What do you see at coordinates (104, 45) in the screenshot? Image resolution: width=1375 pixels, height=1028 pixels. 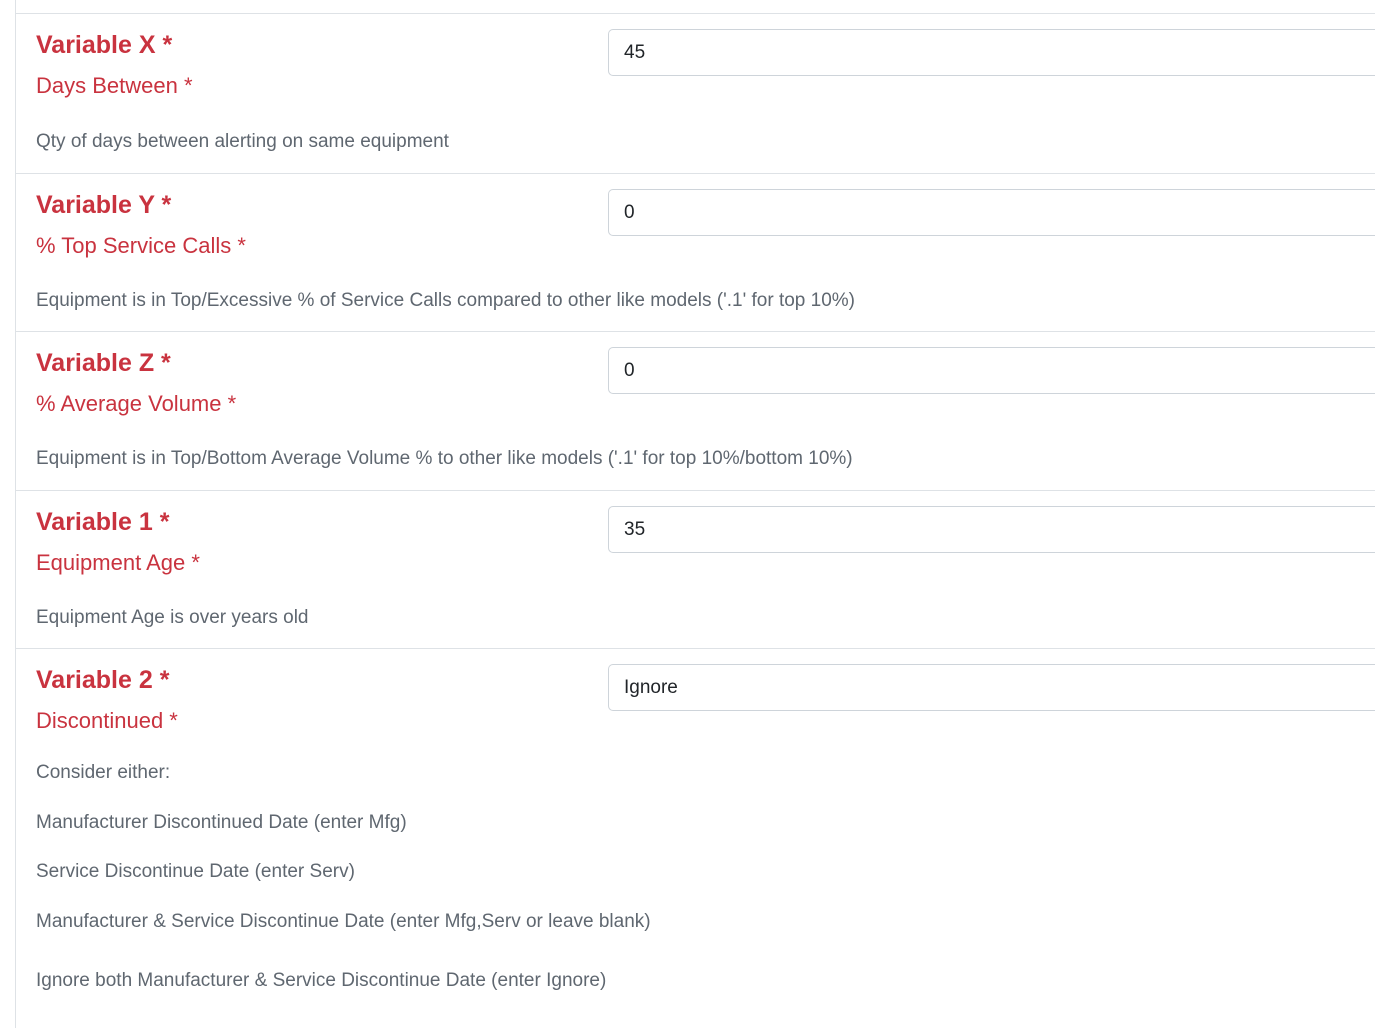 I see `variable-x-title: Variable X *` at bounding box center [104, 45].